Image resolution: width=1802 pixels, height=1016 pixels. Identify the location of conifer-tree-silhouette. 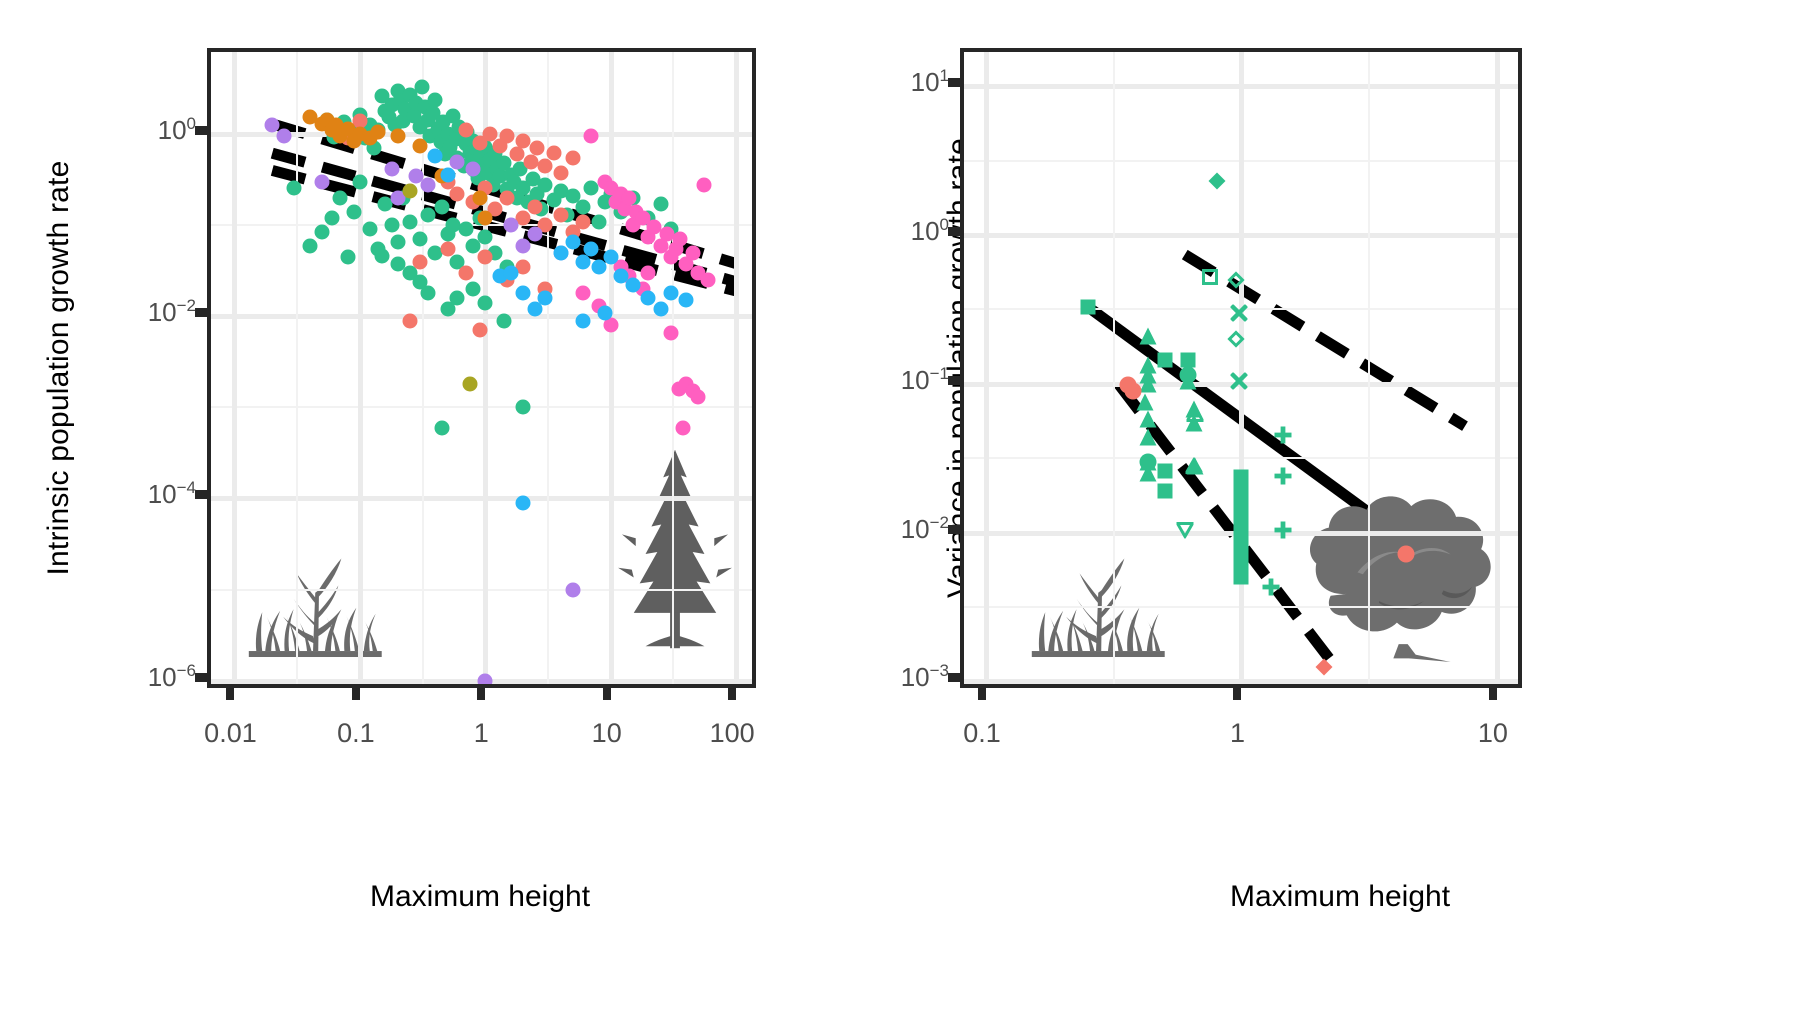
(675, 549).